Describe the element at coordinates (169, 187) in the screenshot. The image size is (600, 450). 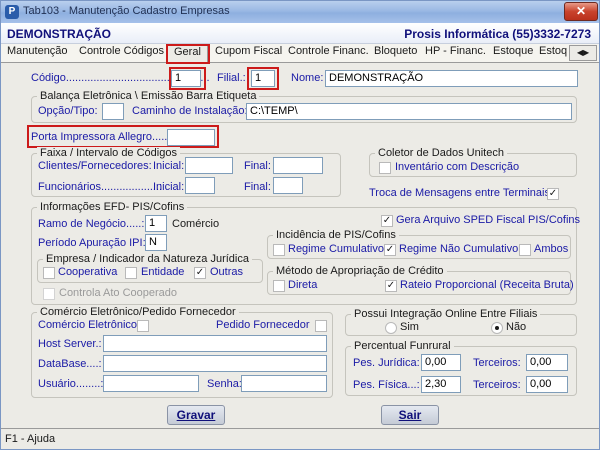
I see `funcionarios-inicial-label: Inicial:` at that location.